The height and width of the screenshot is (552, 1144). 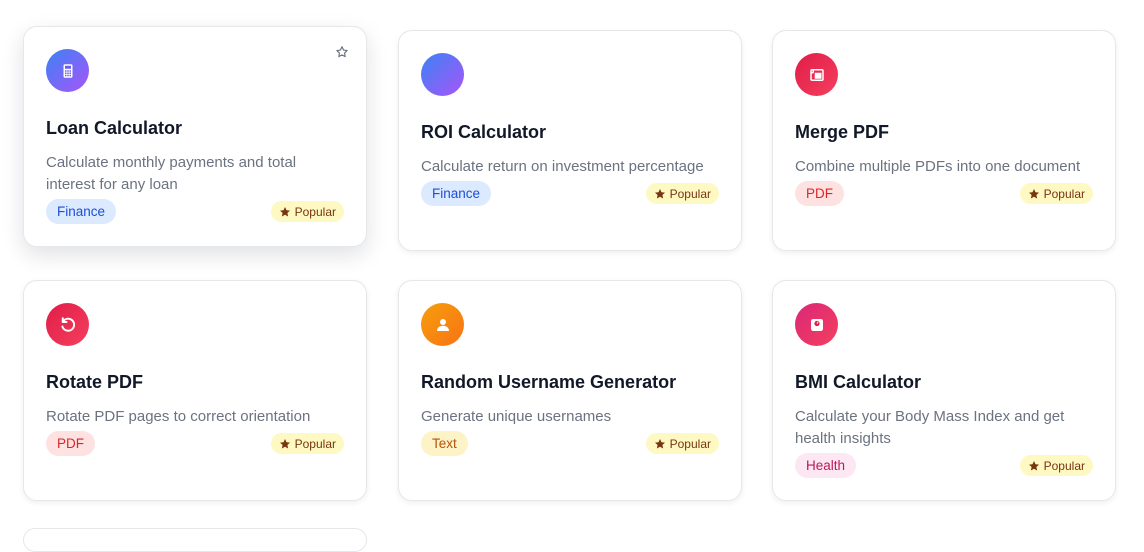 What do you see at coordinates (842, 132) in the screenshot?
I see `card-title: Merge PDF` at bounding box center [842, 132].